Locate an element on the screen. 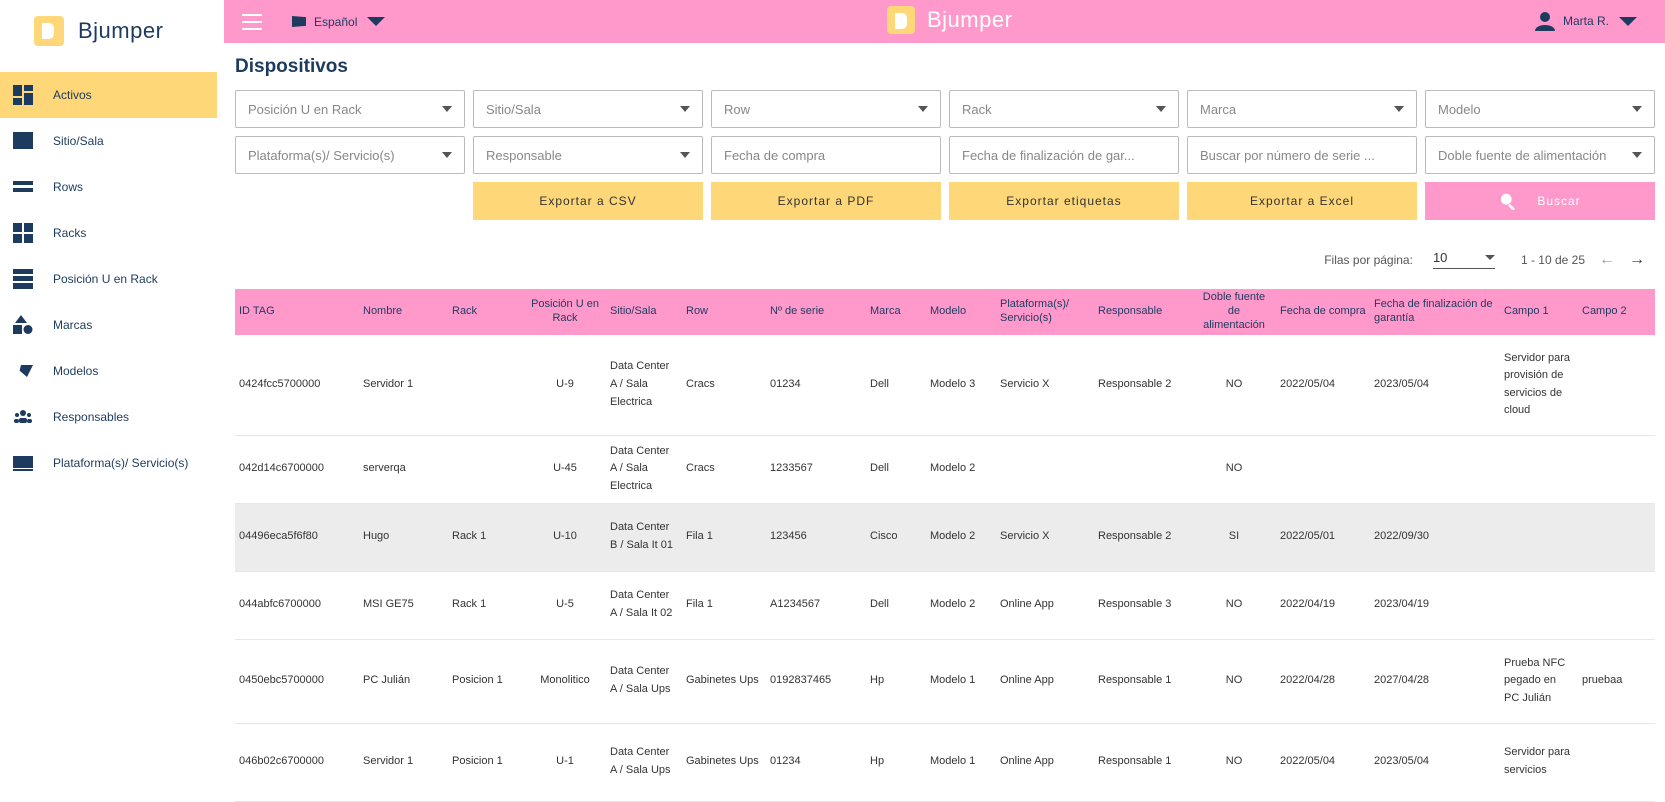  table-cell: Responsable 1 is located at coordinates (1143, 762).